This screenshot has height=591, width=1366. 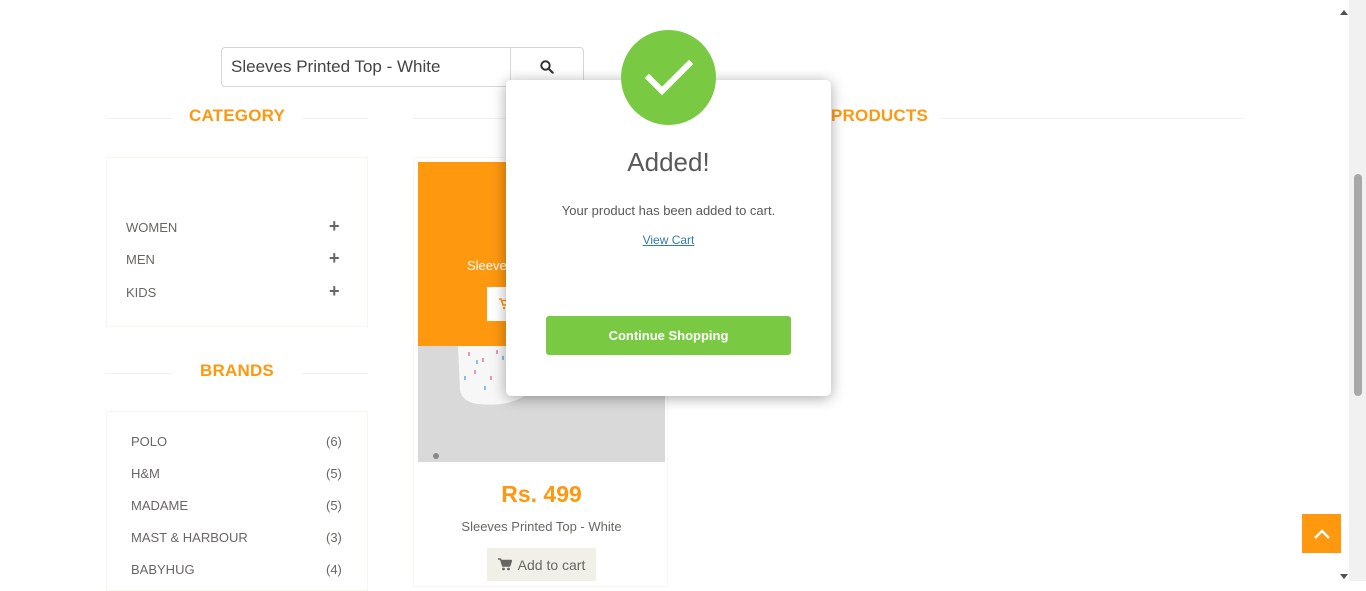 What do you see at coordinates (551, 564) in the screenshot?
I see `add-to-cart-label: Add to cart` at bounding box center [551, 564].